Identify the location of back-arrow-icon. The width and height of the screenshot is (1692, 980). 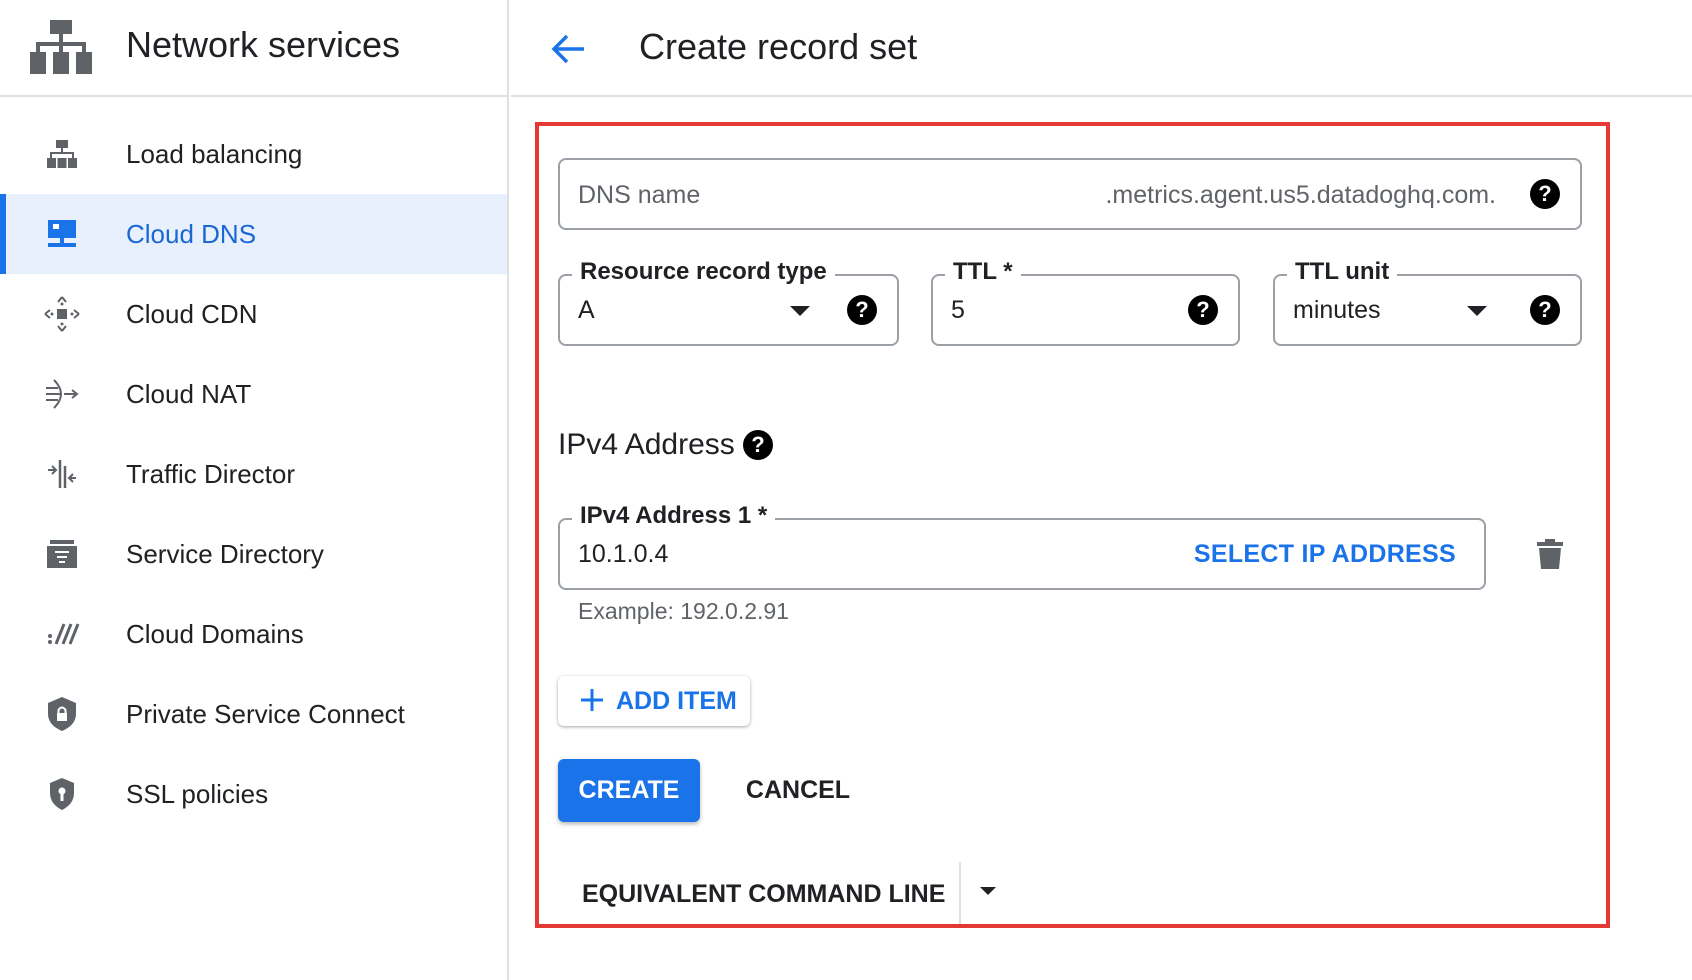
(568, 49).